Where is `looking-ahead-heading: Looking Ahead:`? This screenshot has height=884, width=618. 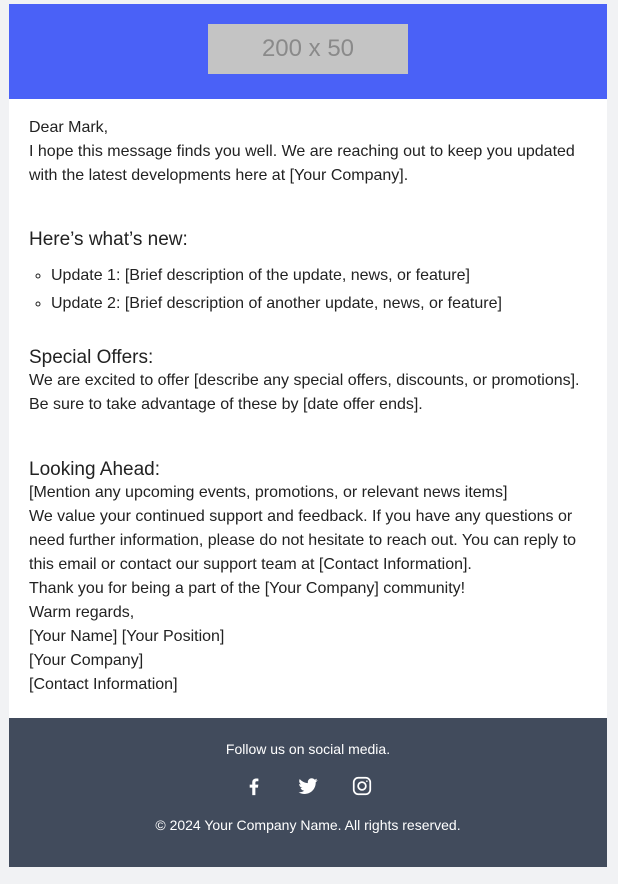 looking-ahead-heading: Looking Ahead: is located at coordinates (95, 469).